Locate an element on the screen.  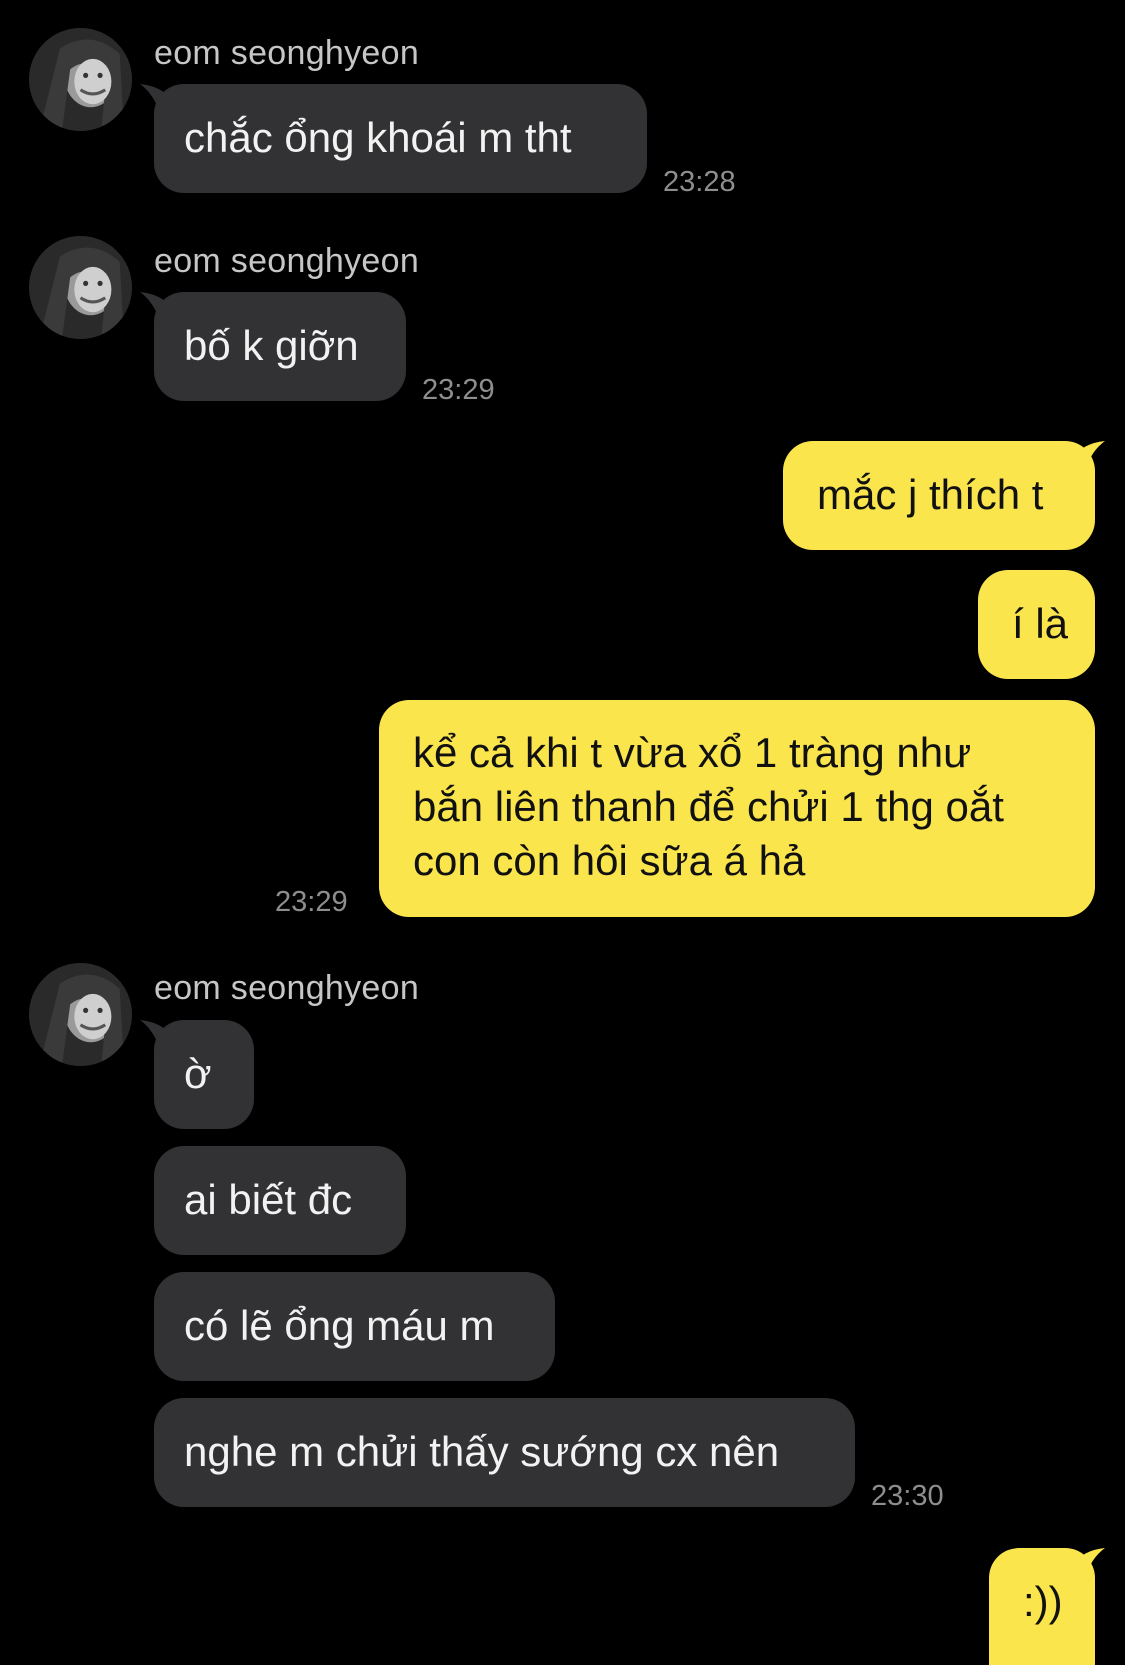
message-bubble-incoming: có lẽ ổng máu m is located at coordinates (354, 1326).